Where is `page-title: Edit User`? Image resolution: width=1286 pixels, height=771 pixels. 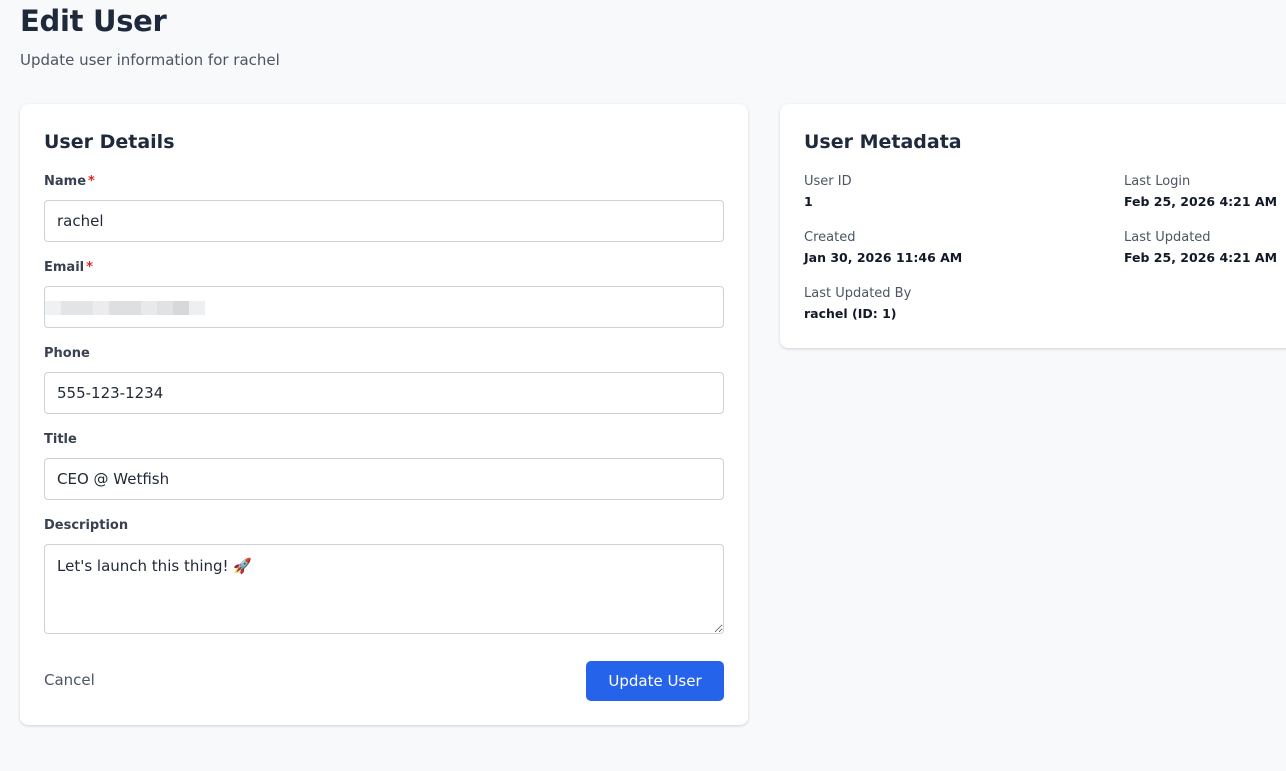 page-title: Edit User is located at coordinates (93, 21).